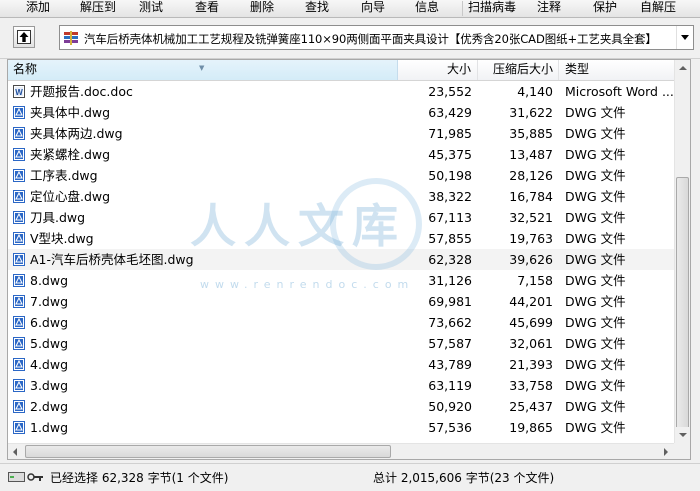 The width and height of the screenshot is (700, 491). Describe the element at coordinates (49, 343) in the screenshot. I see `file-name: 5.dwg` at that location.